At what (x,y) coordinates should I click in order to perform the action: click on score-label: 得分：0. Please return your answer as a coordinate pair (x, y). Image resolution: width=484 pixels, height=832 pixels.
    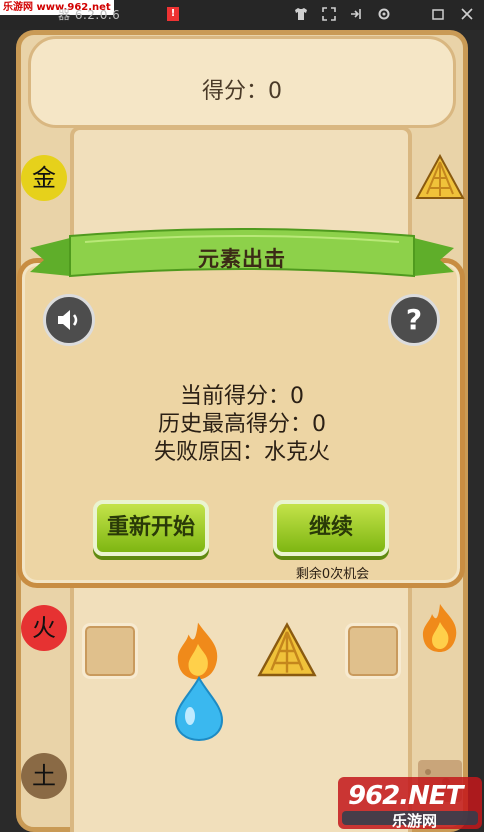
    Looking at the image, I should click on (242, 91).